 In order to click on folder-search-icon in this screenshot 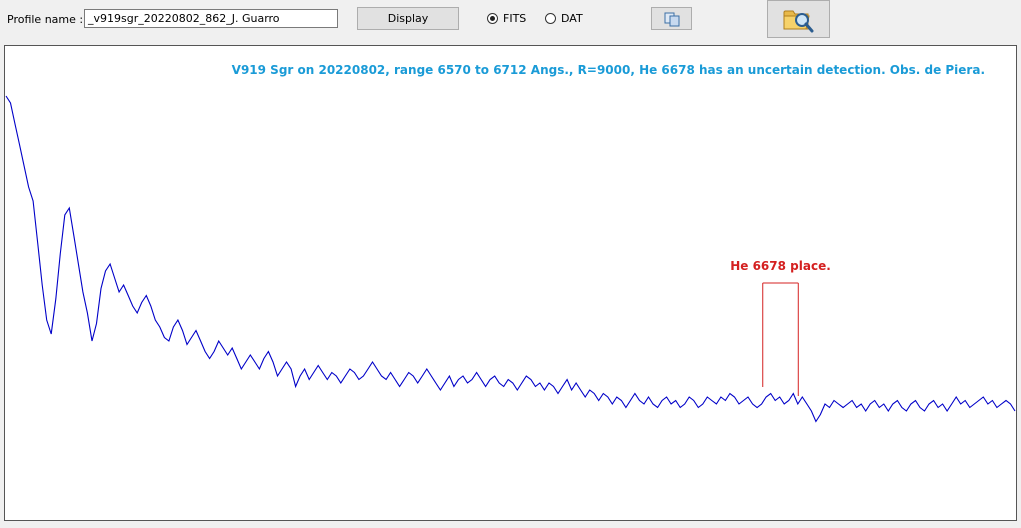, I will do `click(798, 21)`.